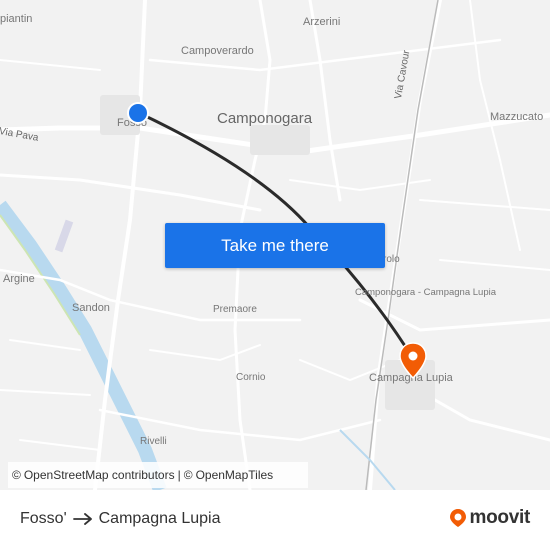 The height and width of the screenshot is (550, 550). I want to click on place-label-mazzucato: Mazzucato, so click(517, 117).